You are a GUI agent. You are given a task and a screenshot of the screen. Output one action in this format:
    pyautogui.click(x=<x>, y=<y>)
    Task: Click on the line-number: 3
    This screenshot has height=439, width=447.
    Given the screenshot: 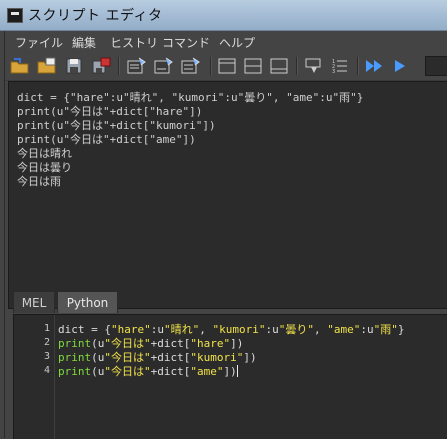 What is the action you would take?
    pyautogui.click(x=46, y=356)
    